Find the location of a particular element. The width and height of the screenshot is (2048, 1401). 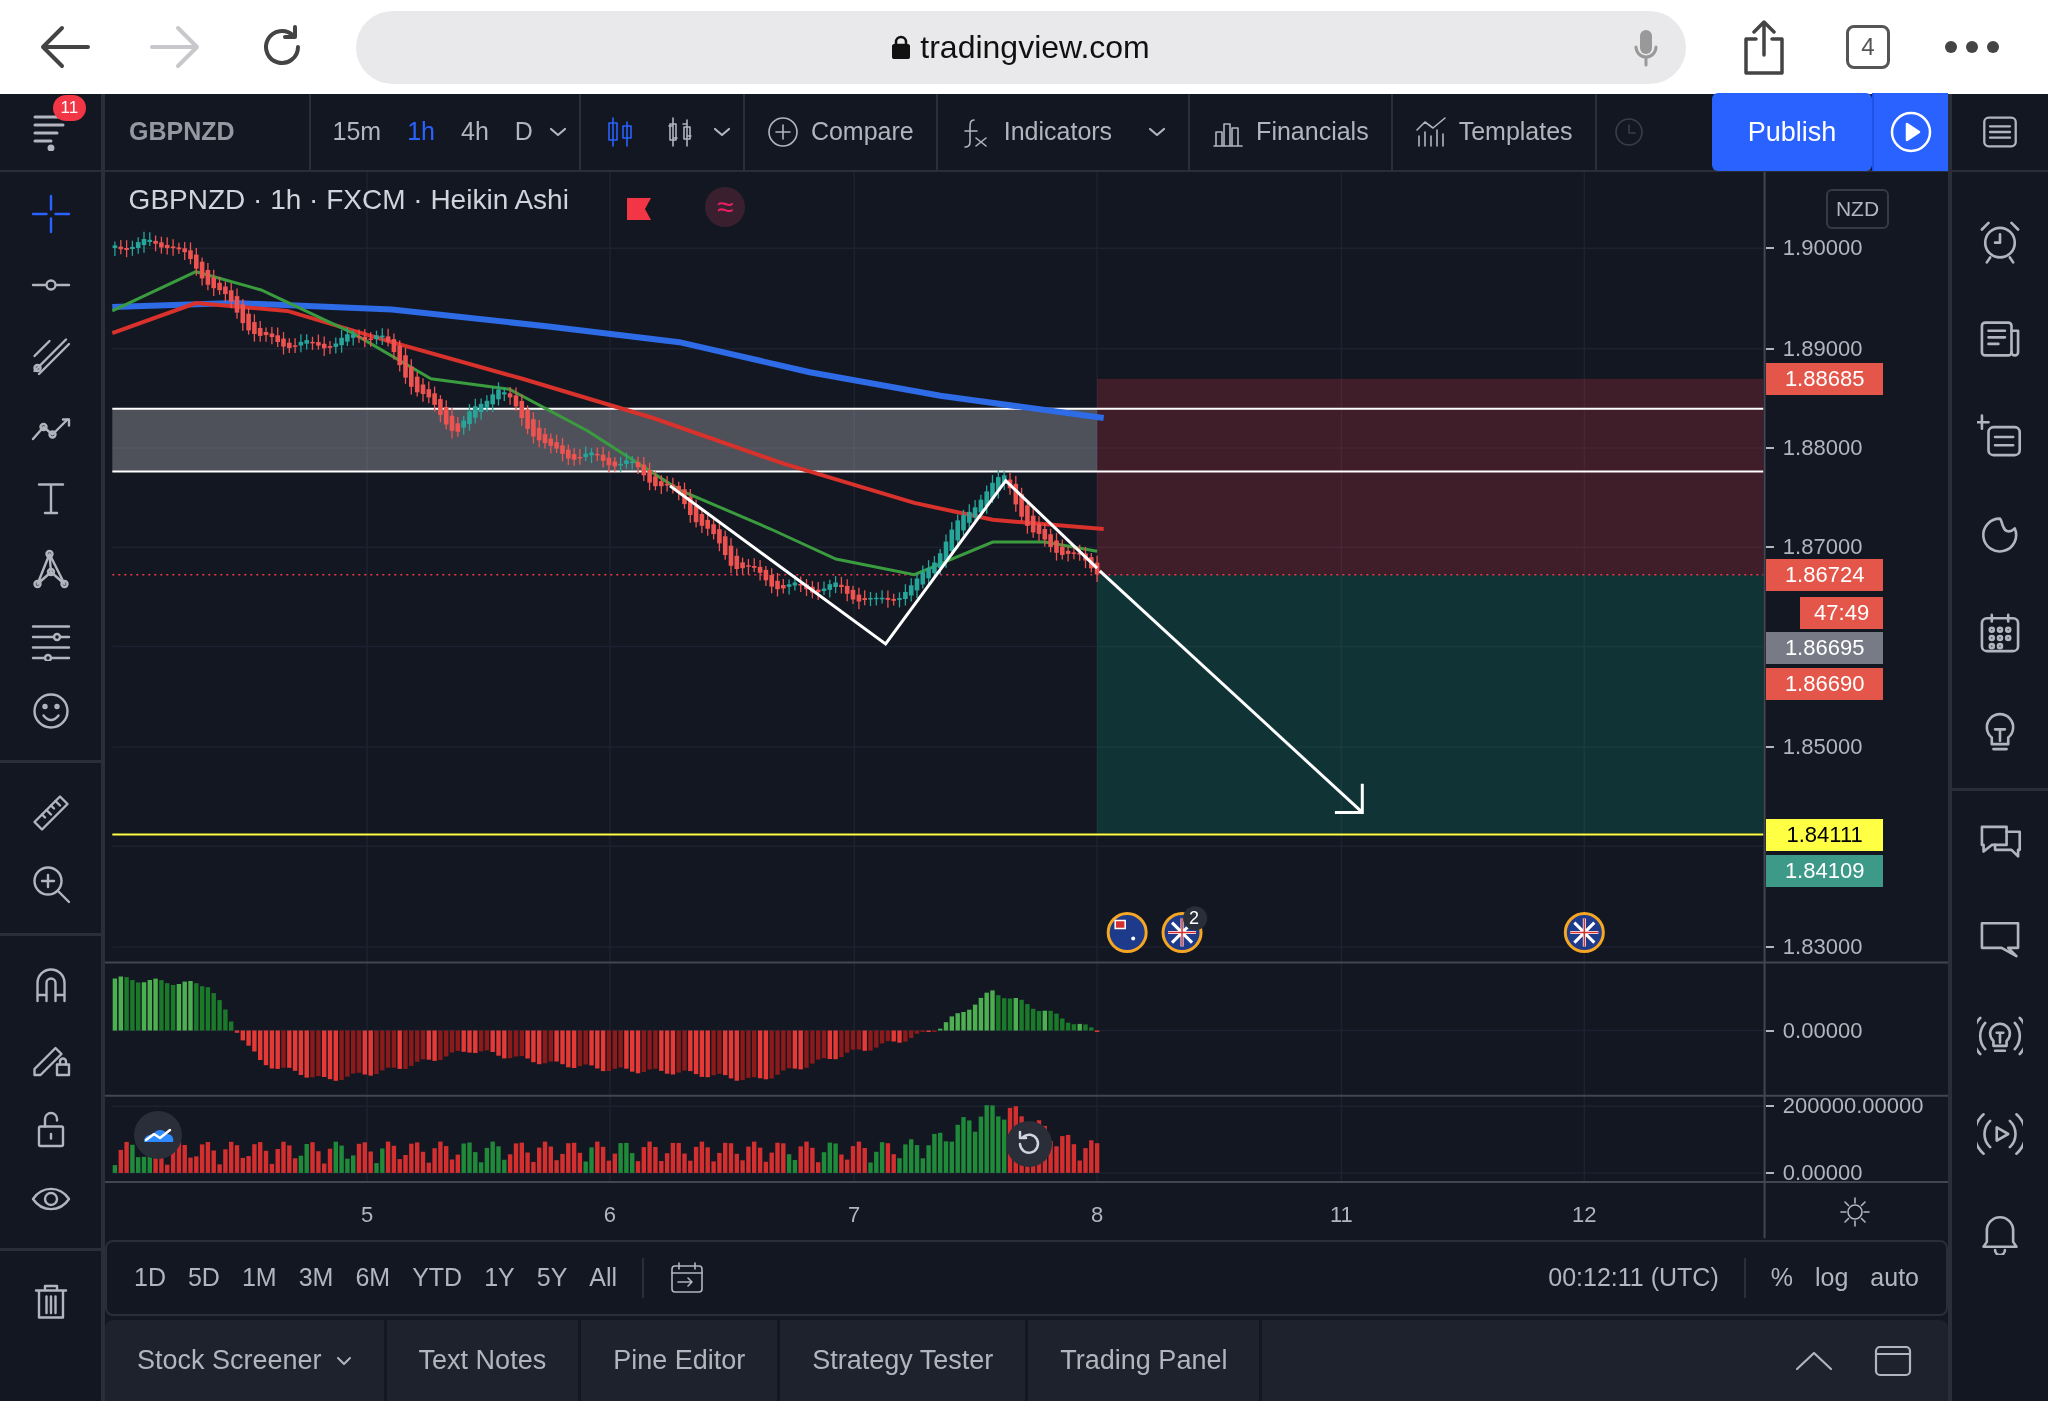

date-label: 8 is located at coordinates (1097, 1215).